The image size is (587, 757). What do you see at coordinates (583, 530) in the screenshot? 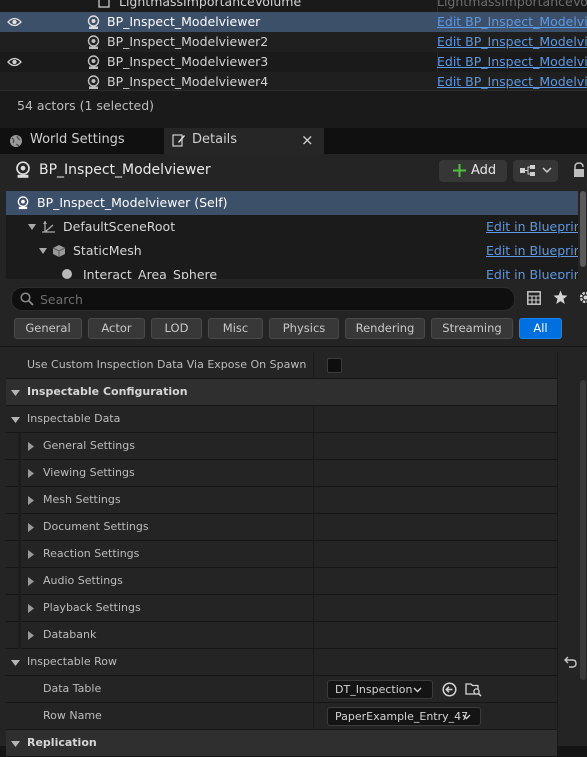
I see `details-scrollbar` at bounding box center [583, 530].